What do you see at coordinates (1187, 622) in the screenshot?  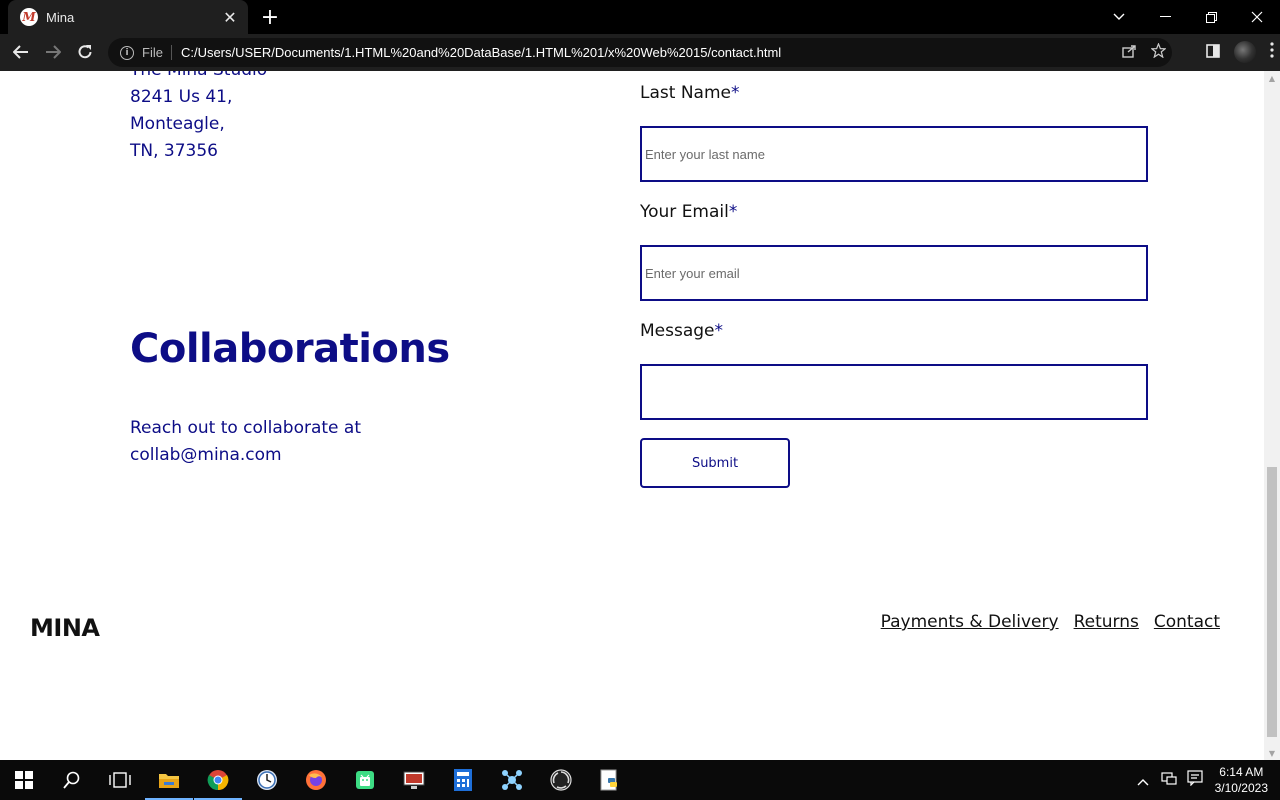 I see `footer-link-contact: Contact` at bounding box center [1187, 622].